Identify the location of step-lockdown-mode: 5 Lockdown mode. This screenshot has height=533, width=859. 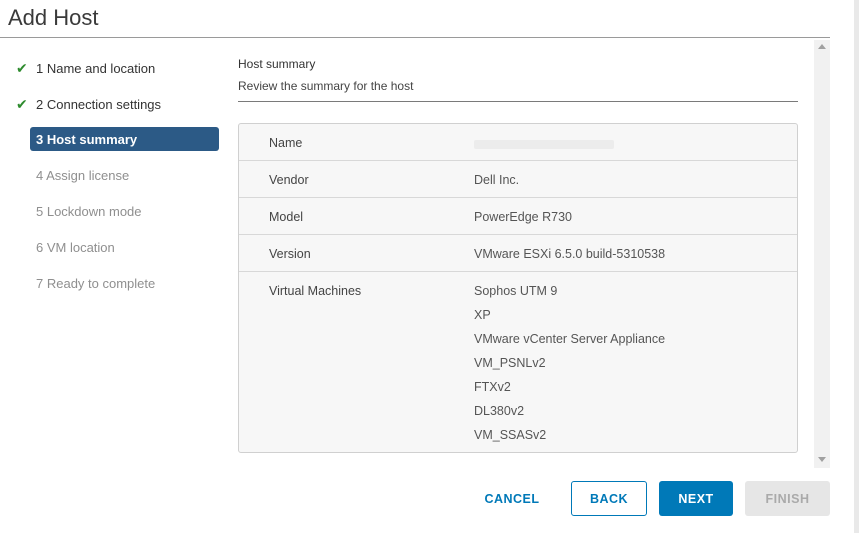
(137, 211).